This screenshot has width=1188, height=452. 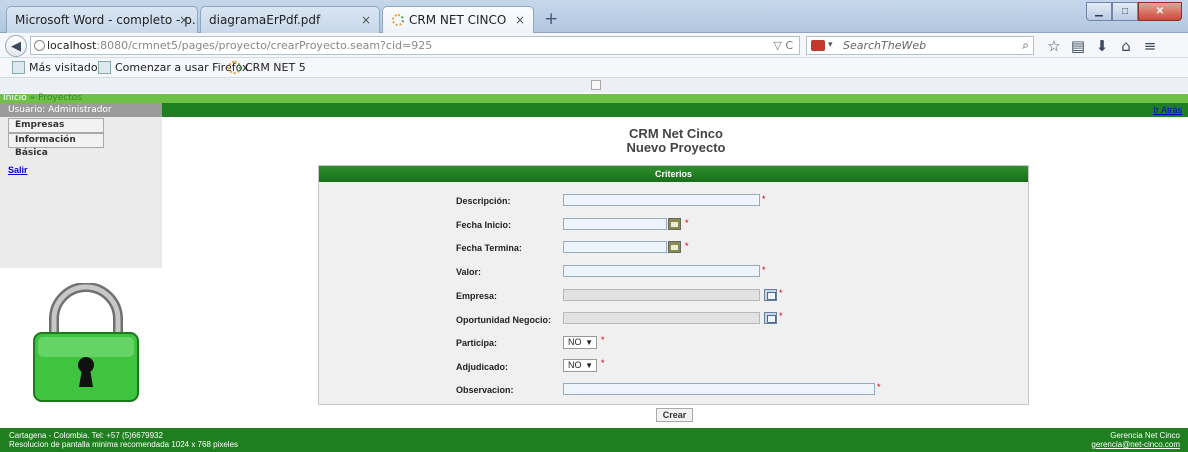 What do you see at coordinates (1167, 110) in the screenshot?
I see `go-back-link: Ir Atrás` at bounding box center [1167, 110].